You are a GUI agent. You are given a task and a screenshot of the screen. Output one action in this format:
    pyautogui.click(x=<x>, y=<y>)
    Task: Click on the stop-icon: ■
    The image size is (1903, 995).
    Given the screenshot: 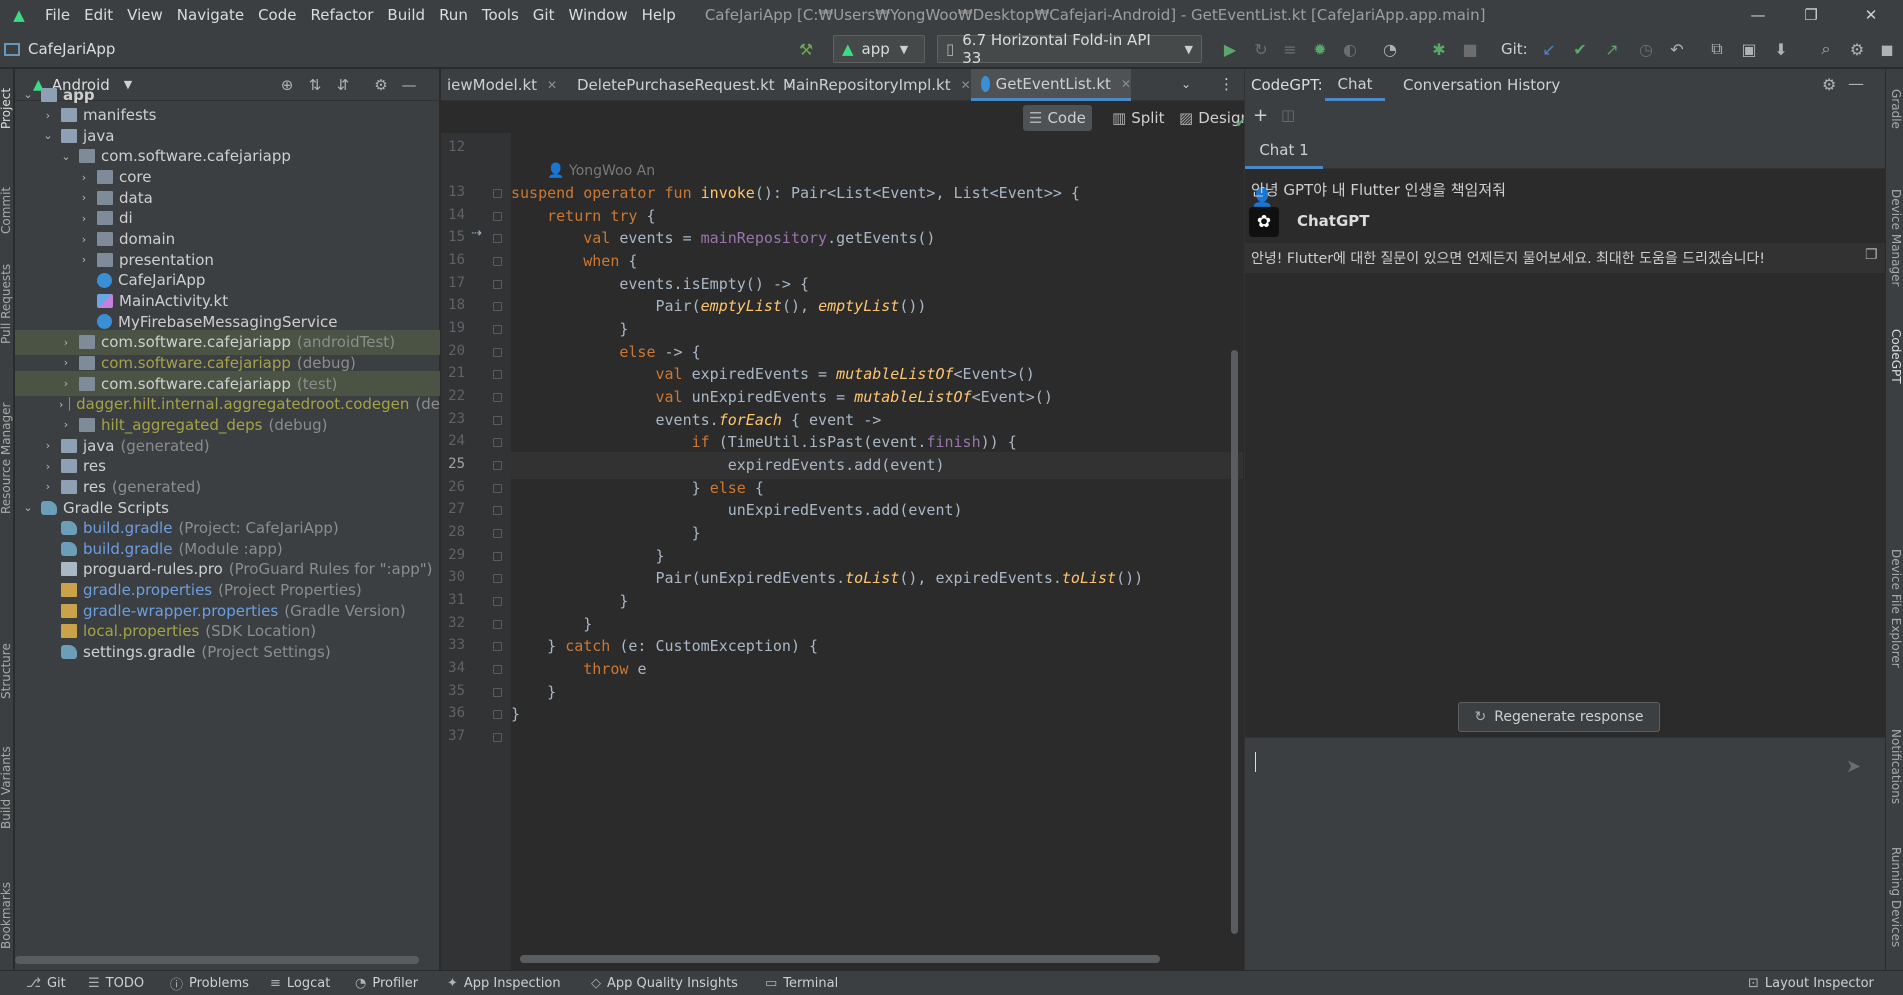 What is the action you would take?
    pyautogui.click(x=1470, y=49)
    